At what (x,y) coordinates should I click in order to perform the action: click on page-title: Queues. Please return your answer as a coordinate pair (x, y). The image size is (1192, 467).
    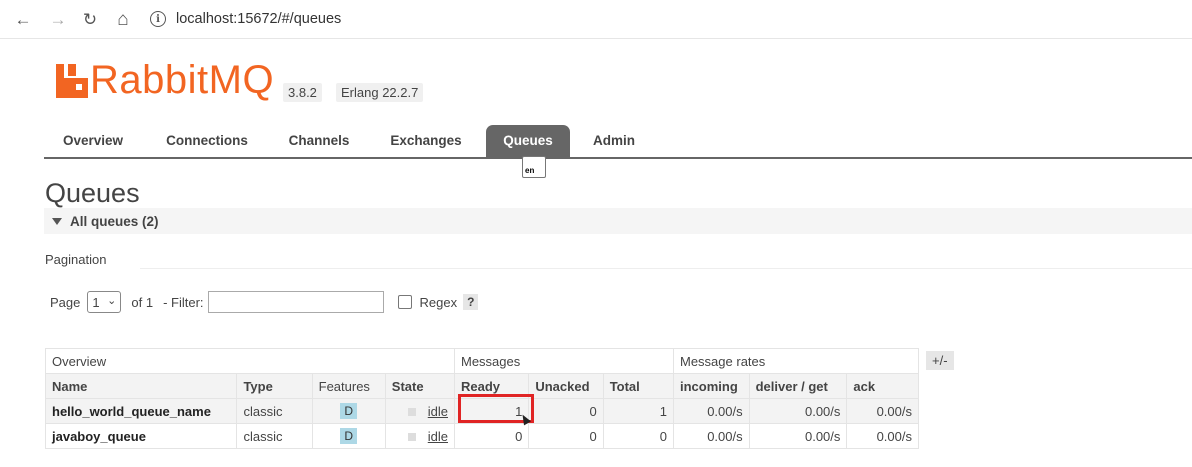
    Looking at the image, I should click on (92, 193).